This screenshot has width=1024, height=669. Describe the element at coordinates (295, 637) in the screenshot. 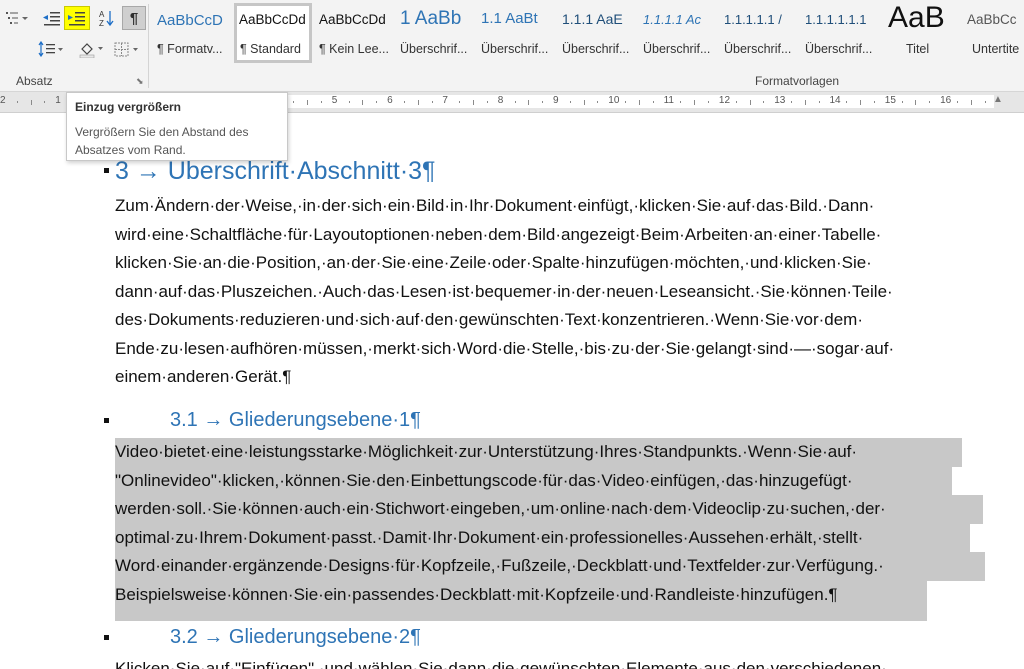

I see `heading-level2: 3.2 → Gliederungsebene·2¶` at that location.